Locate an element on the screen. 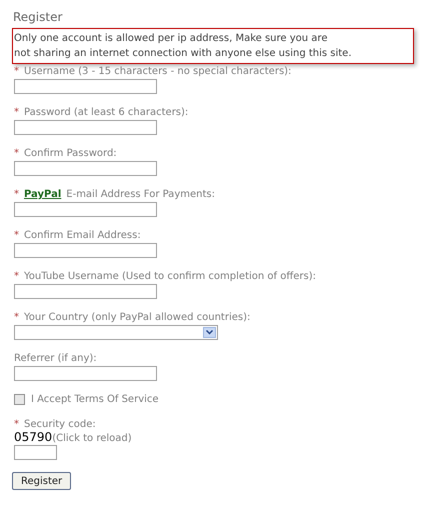  field-label: Referrer (if any): is located at coordinates (55, 359).